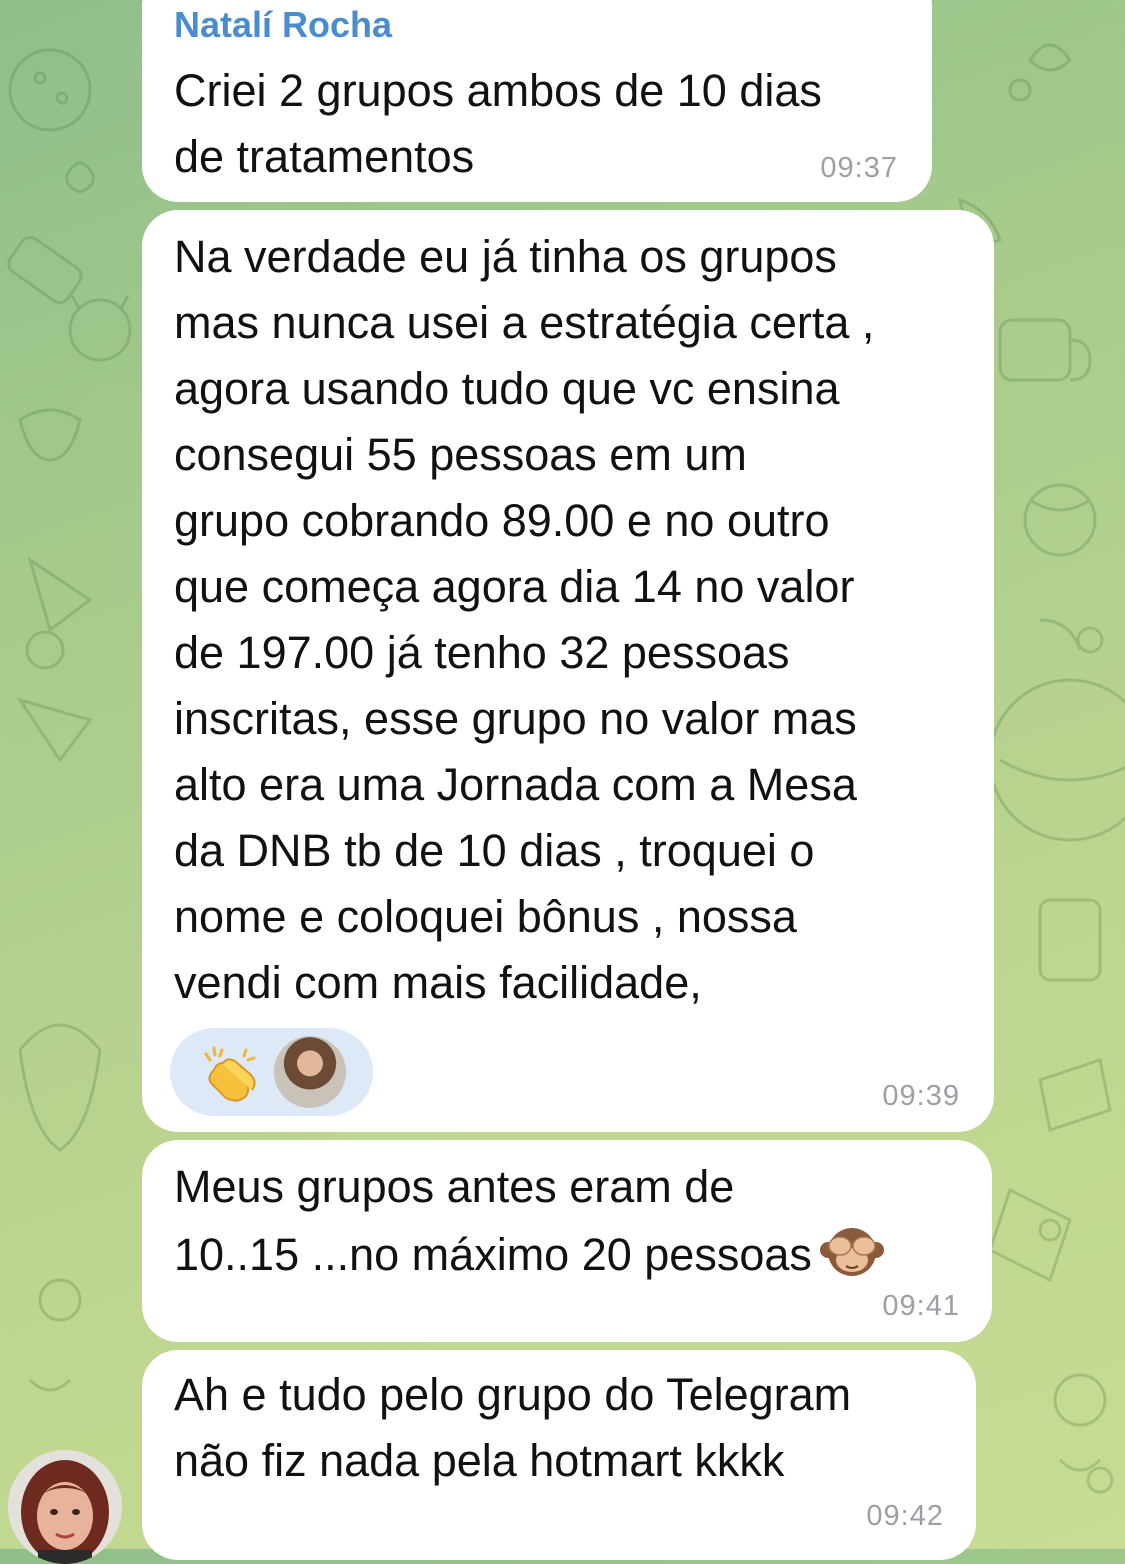 The height and width of the screenshot is (1564, 1125). Describe the element at coordinates (310, 1072) in the screenshot. I see `reactor-avatar` at that location.